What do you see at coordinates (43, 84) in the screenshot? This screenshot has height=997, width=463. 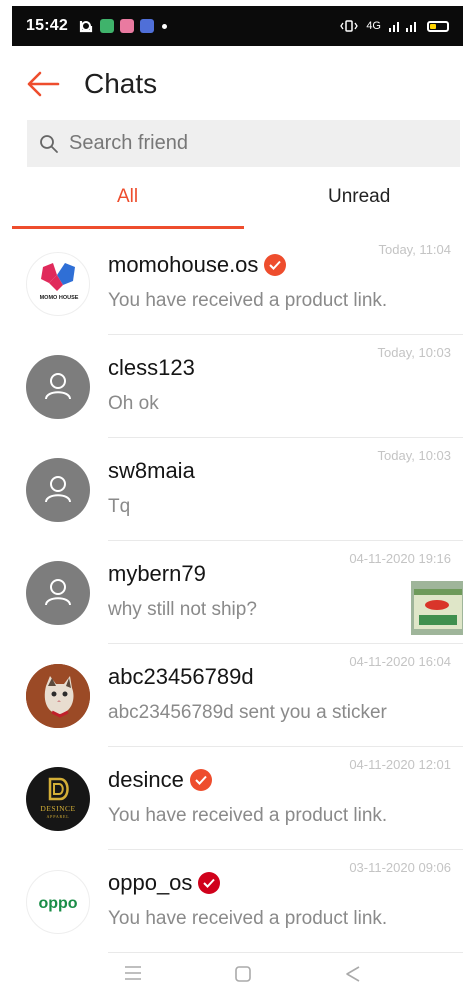 I see `back-arrow-icon` at bounding box center [43, 84].